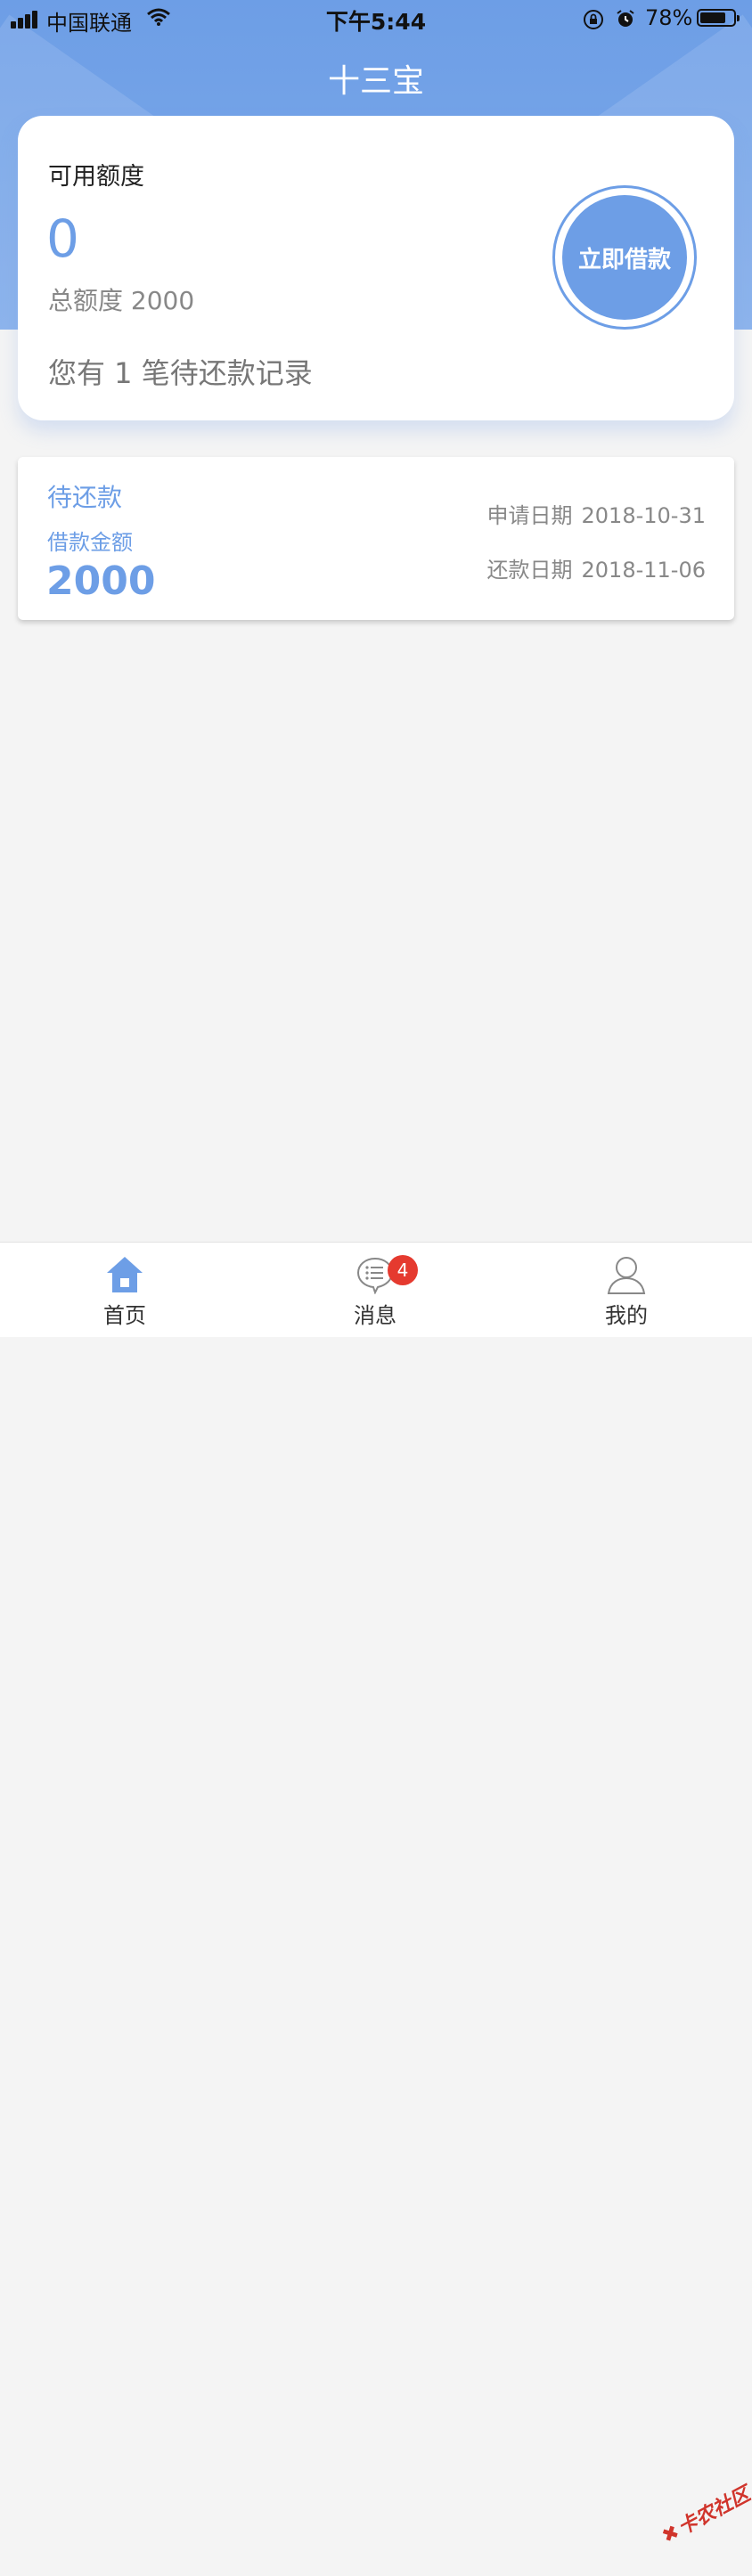  I want to click on repay-date-row: 还款日期 2018-11-06, so click(596, 568).